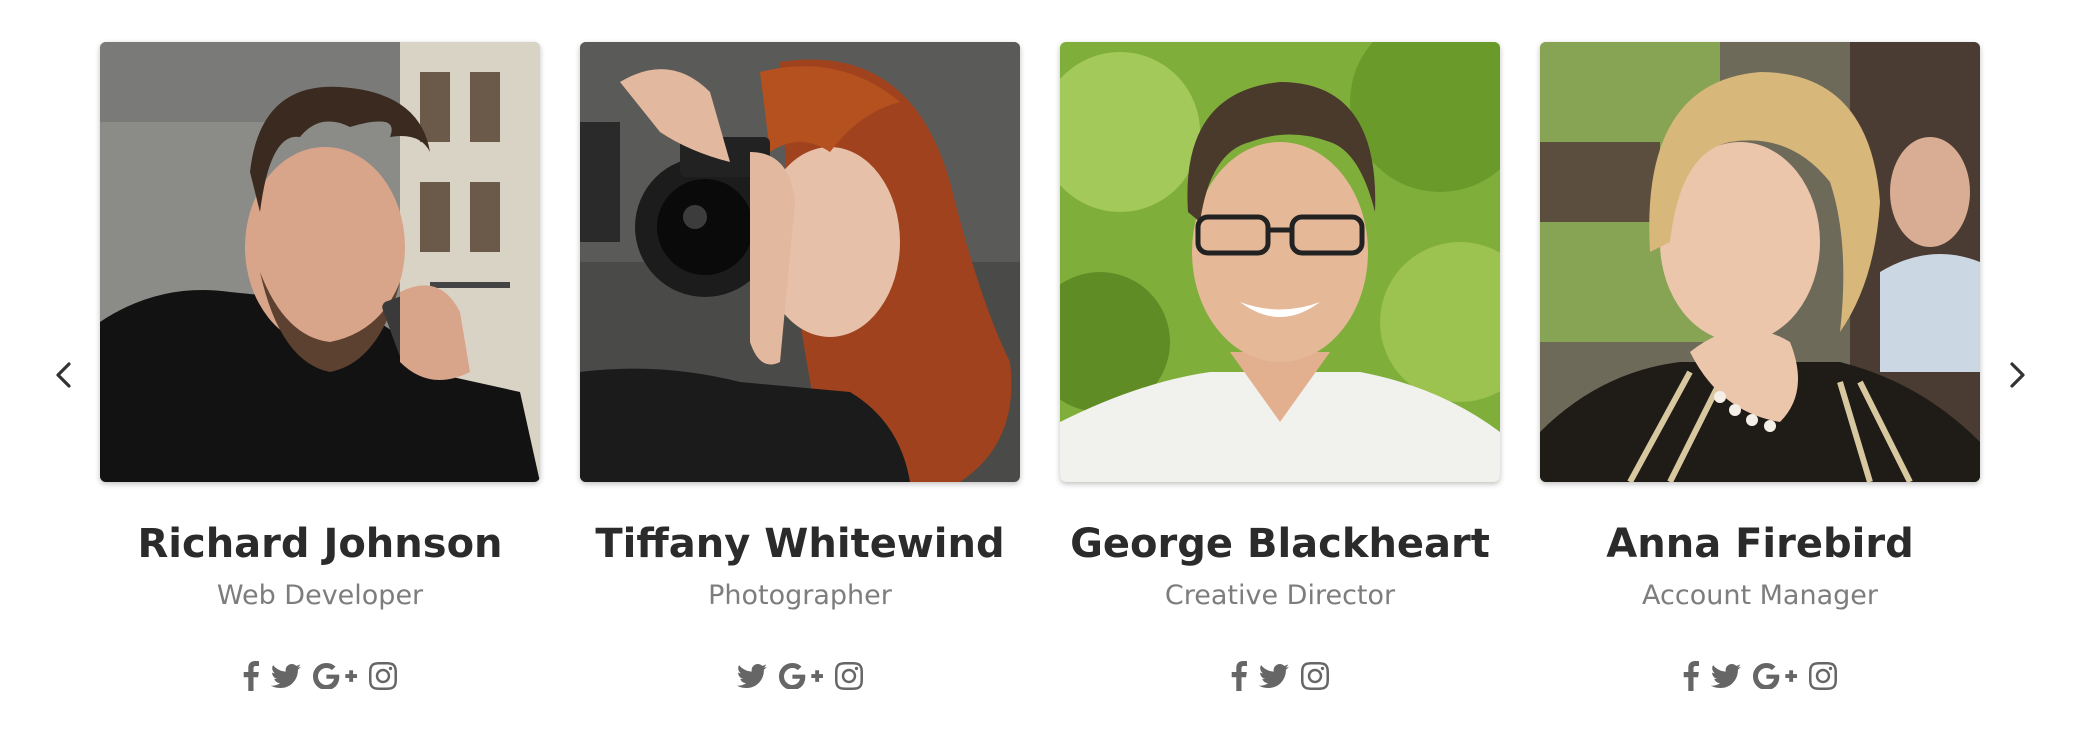  I want to click on member-name: Tiffany Whitewind, so click(800, 544).